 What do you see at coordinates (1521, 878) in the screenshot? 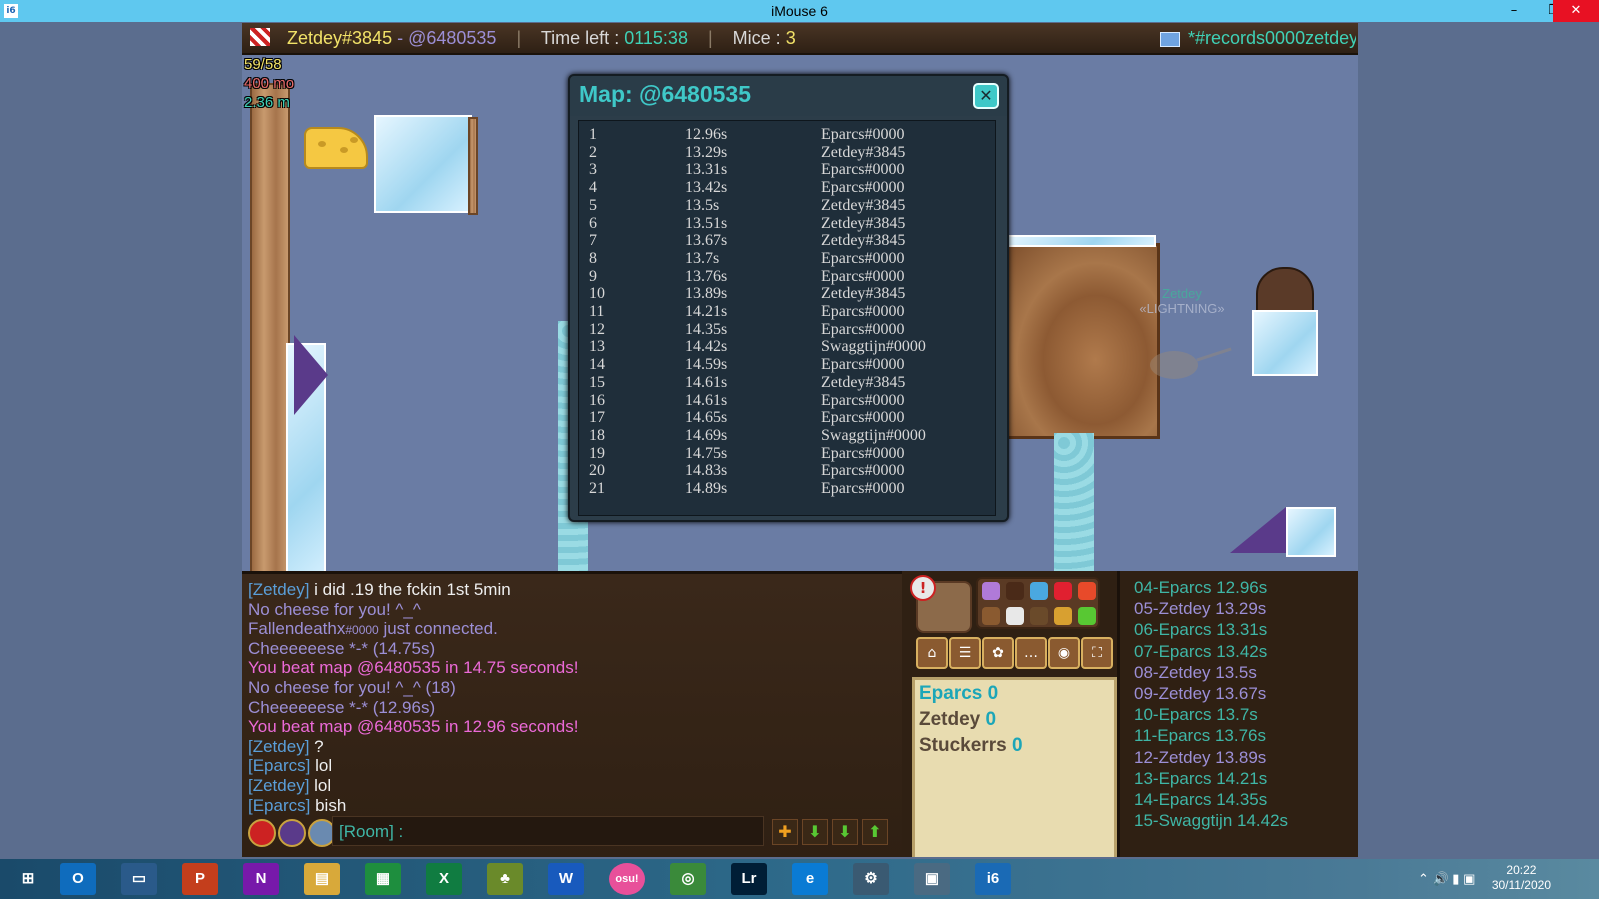
I see `taskbar-clock: 20:22 30/11/2020` at bounding box center [1521, 878].